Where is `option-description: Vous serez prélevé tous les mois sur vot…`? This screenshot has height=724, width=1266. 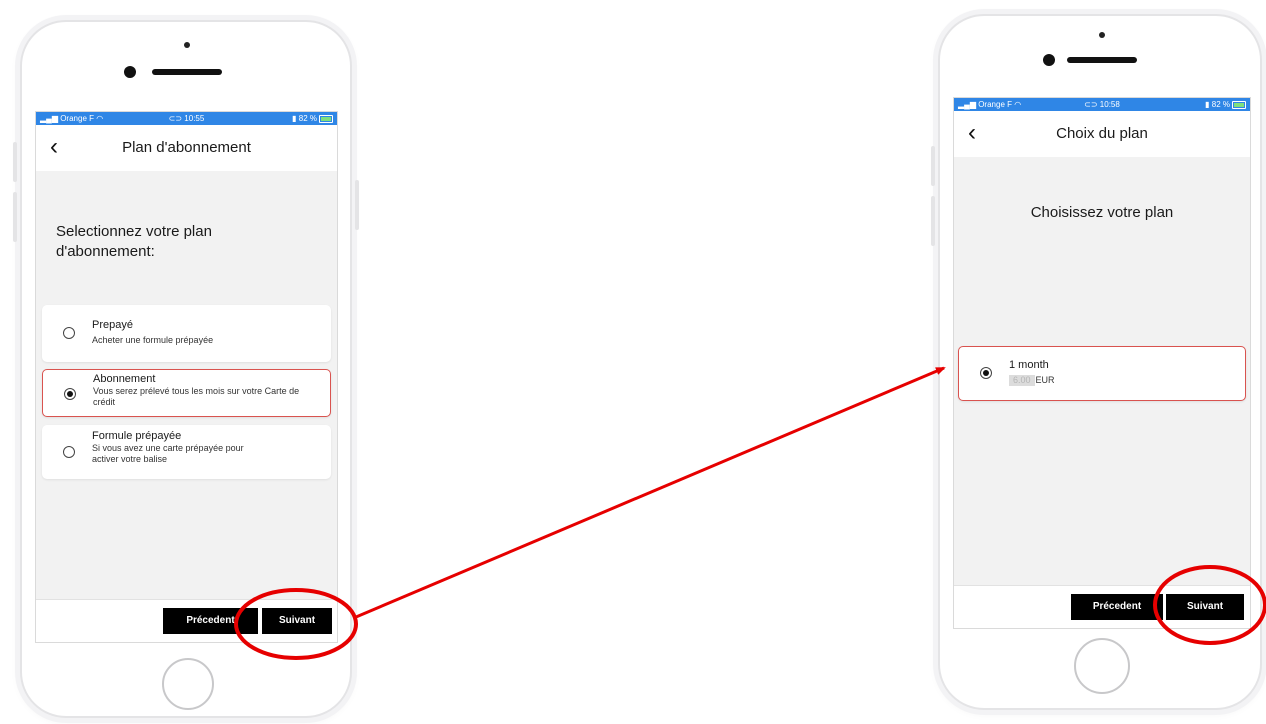 option-description: Vous serez prélevé tous les mois sur vot… is located at coordinates (196, 396).